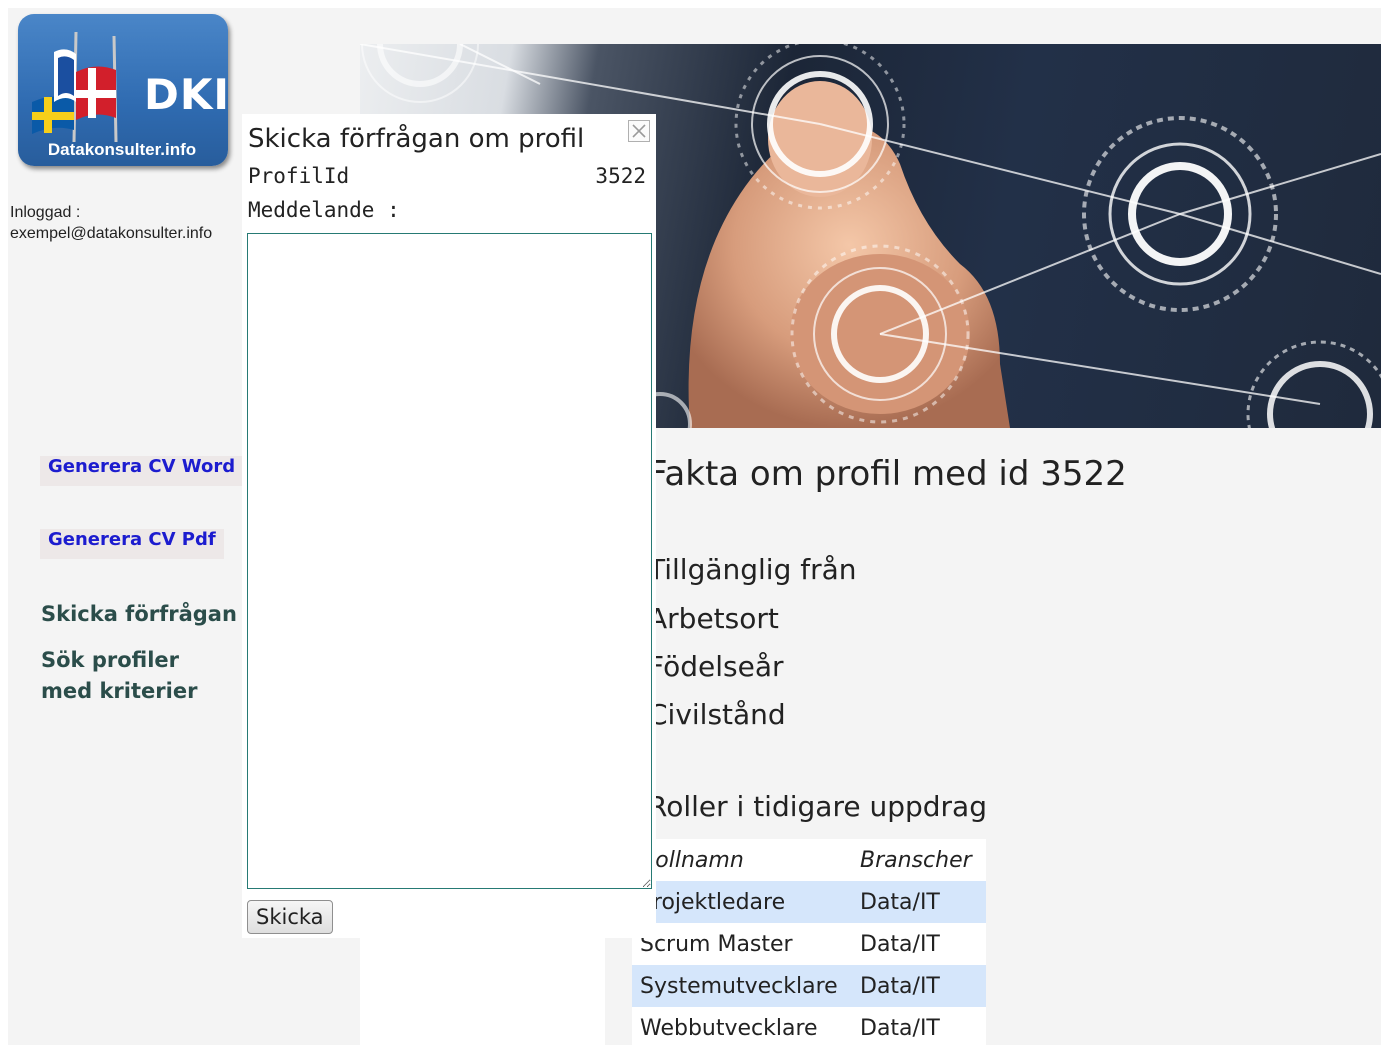  I want to click on search-profiles-line-1: Sök profiler, so click(110, 660).